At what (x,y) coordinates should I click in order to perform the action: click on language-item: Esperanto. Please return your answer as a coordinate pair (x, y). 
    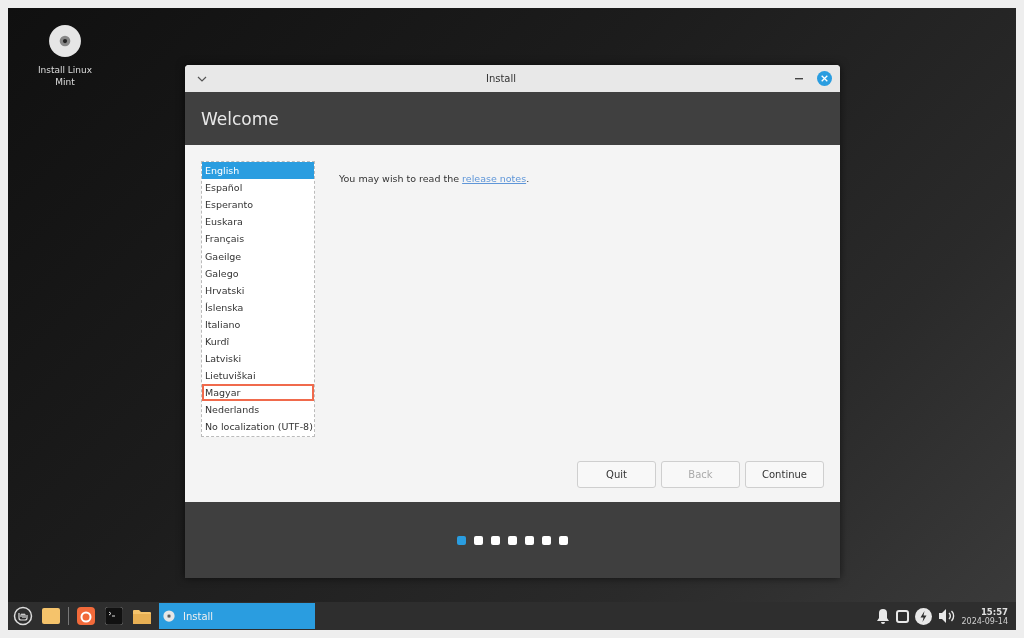
    Looking at the image, I should click on (258, 205).